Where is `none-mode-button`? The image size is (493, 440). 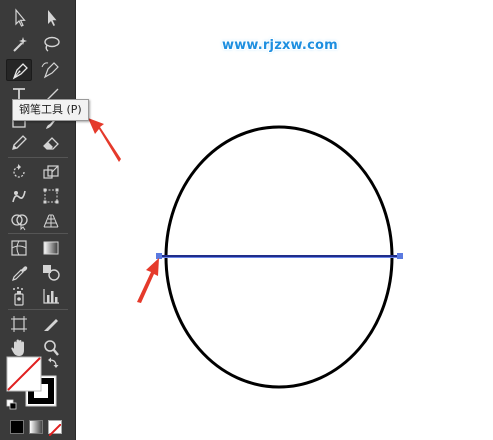 none-mode-button is located at coordinates (55, 428).